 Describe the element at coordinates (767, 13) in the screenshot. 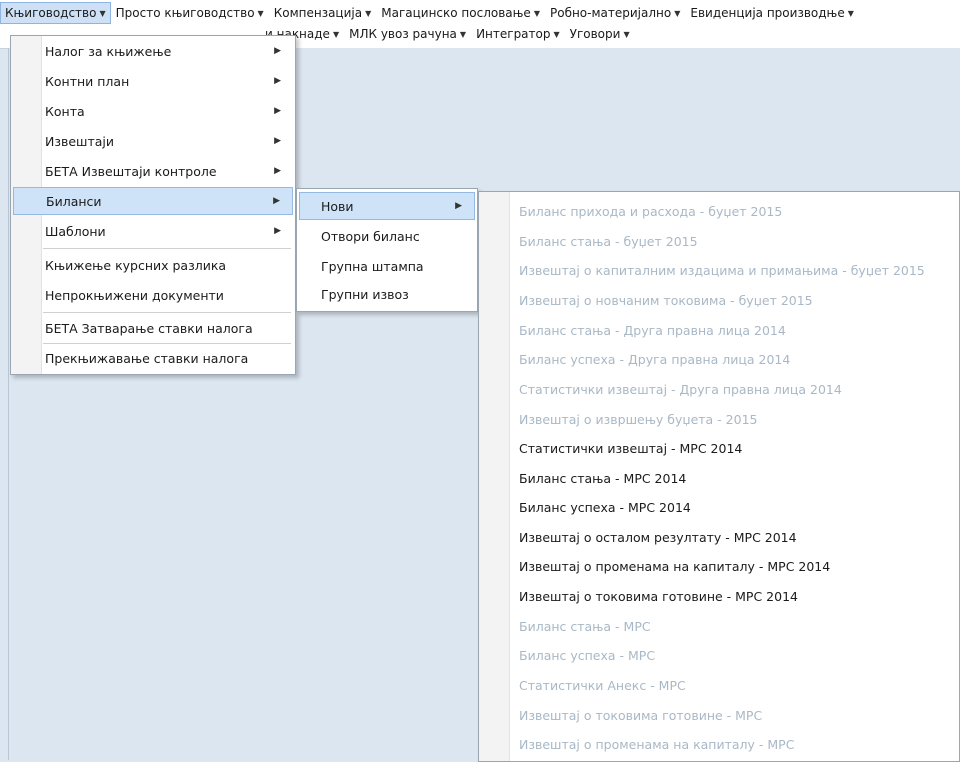

I see `menu-label: Евиденција производње` at that location.